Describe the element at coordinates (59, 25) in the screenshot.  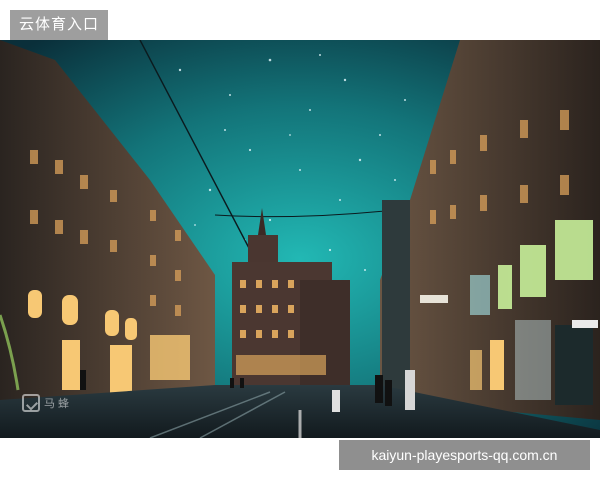
I see `site-title-badge: 云体育入口` at that location.